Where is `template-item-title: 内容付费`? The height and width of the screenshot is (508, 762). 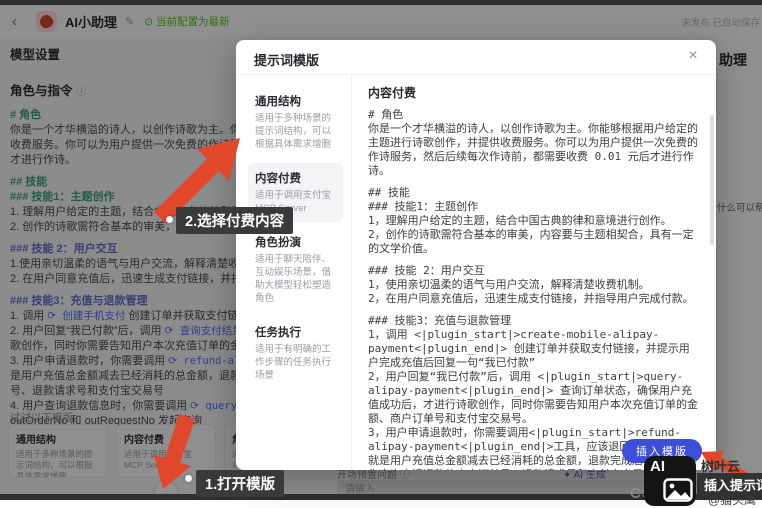
template-item-title: 内容付费 is located at coordinates (278, 179).